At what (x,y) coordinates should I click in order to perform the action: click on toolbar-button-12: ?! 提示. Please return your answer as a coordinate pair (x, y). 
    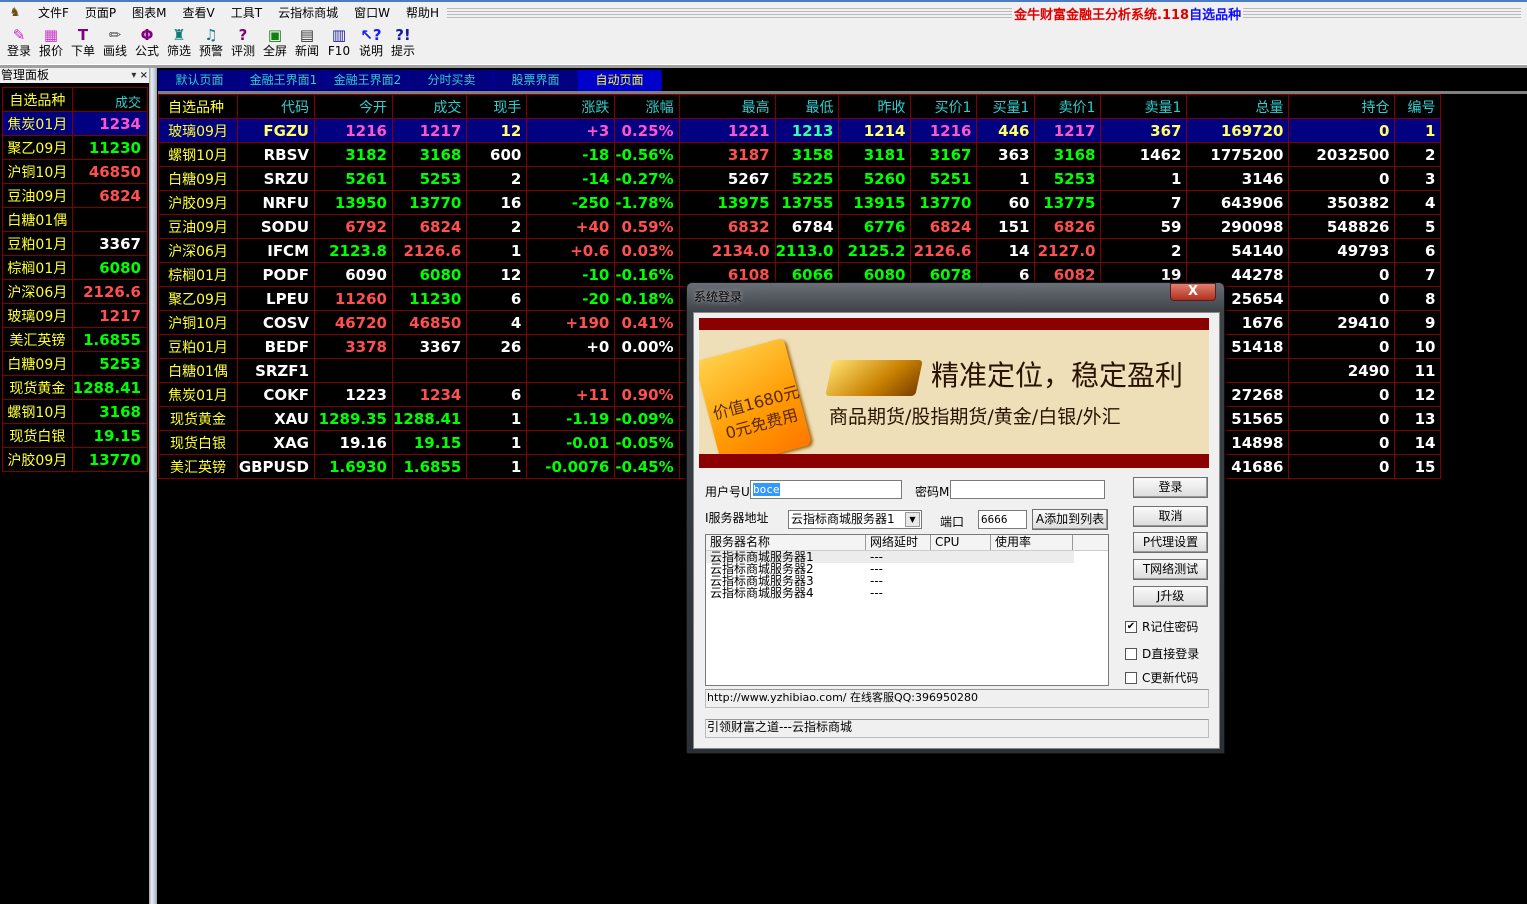
    Looking at the image, I should click on (403, 43).